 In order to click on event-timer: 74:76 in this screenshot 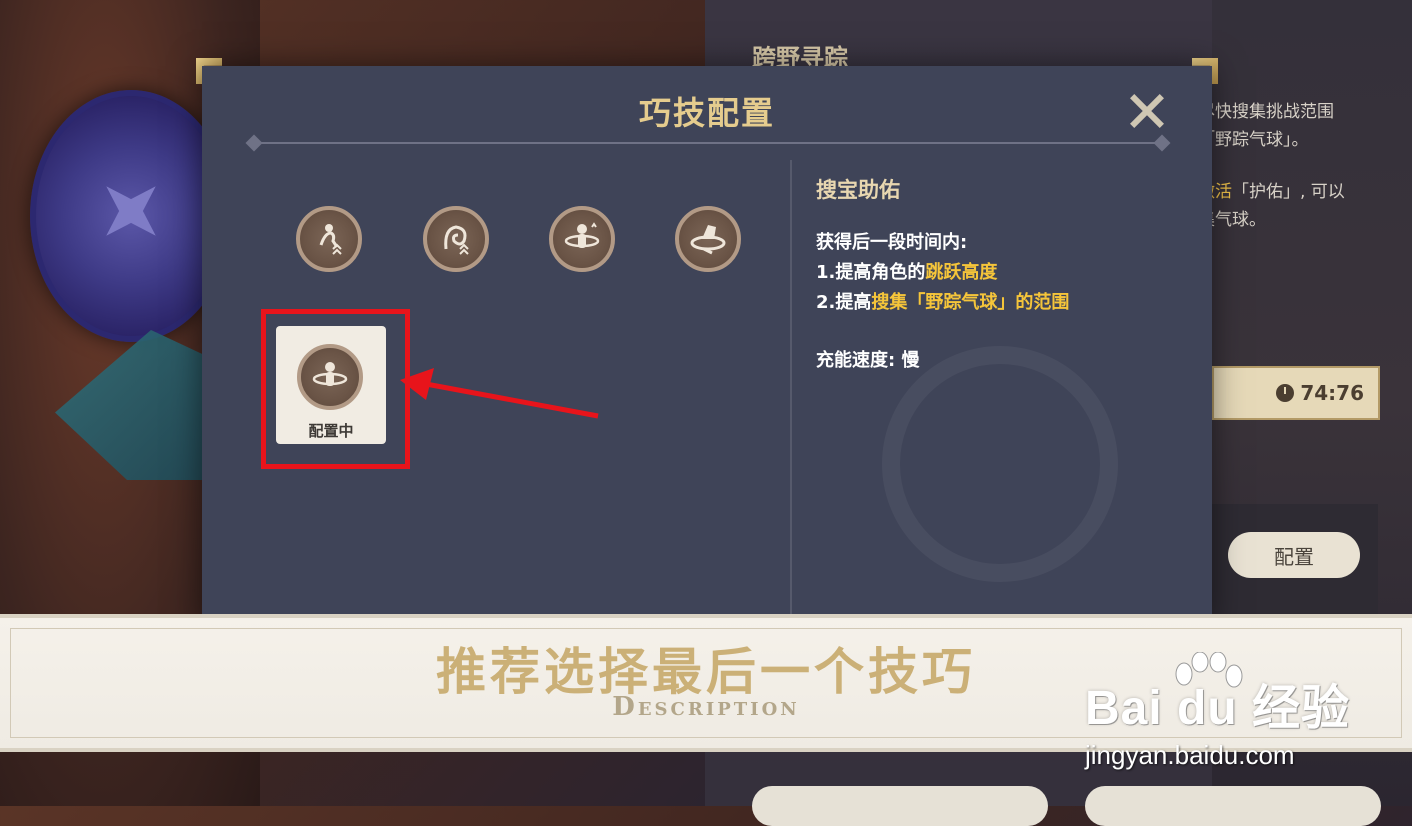, I will do `click(1296, 393)`.